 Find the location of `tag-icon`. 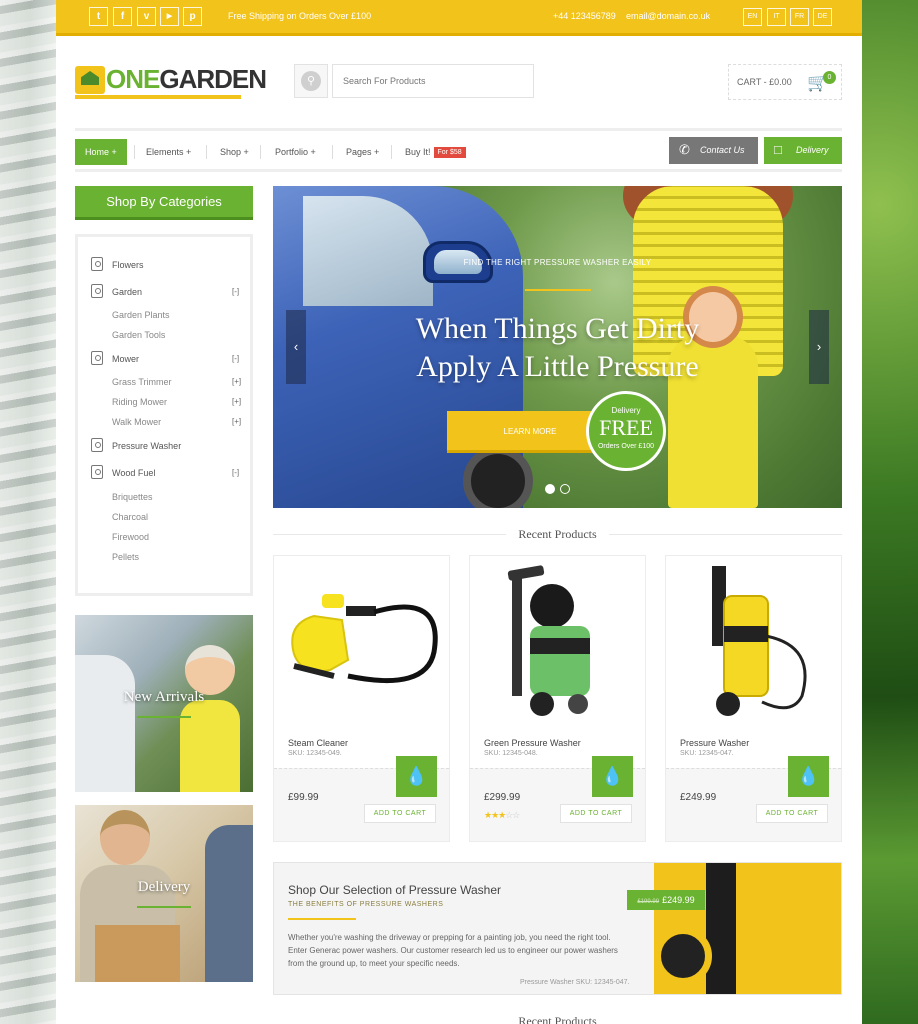

tag-icon is located at coordinates (97, 291).